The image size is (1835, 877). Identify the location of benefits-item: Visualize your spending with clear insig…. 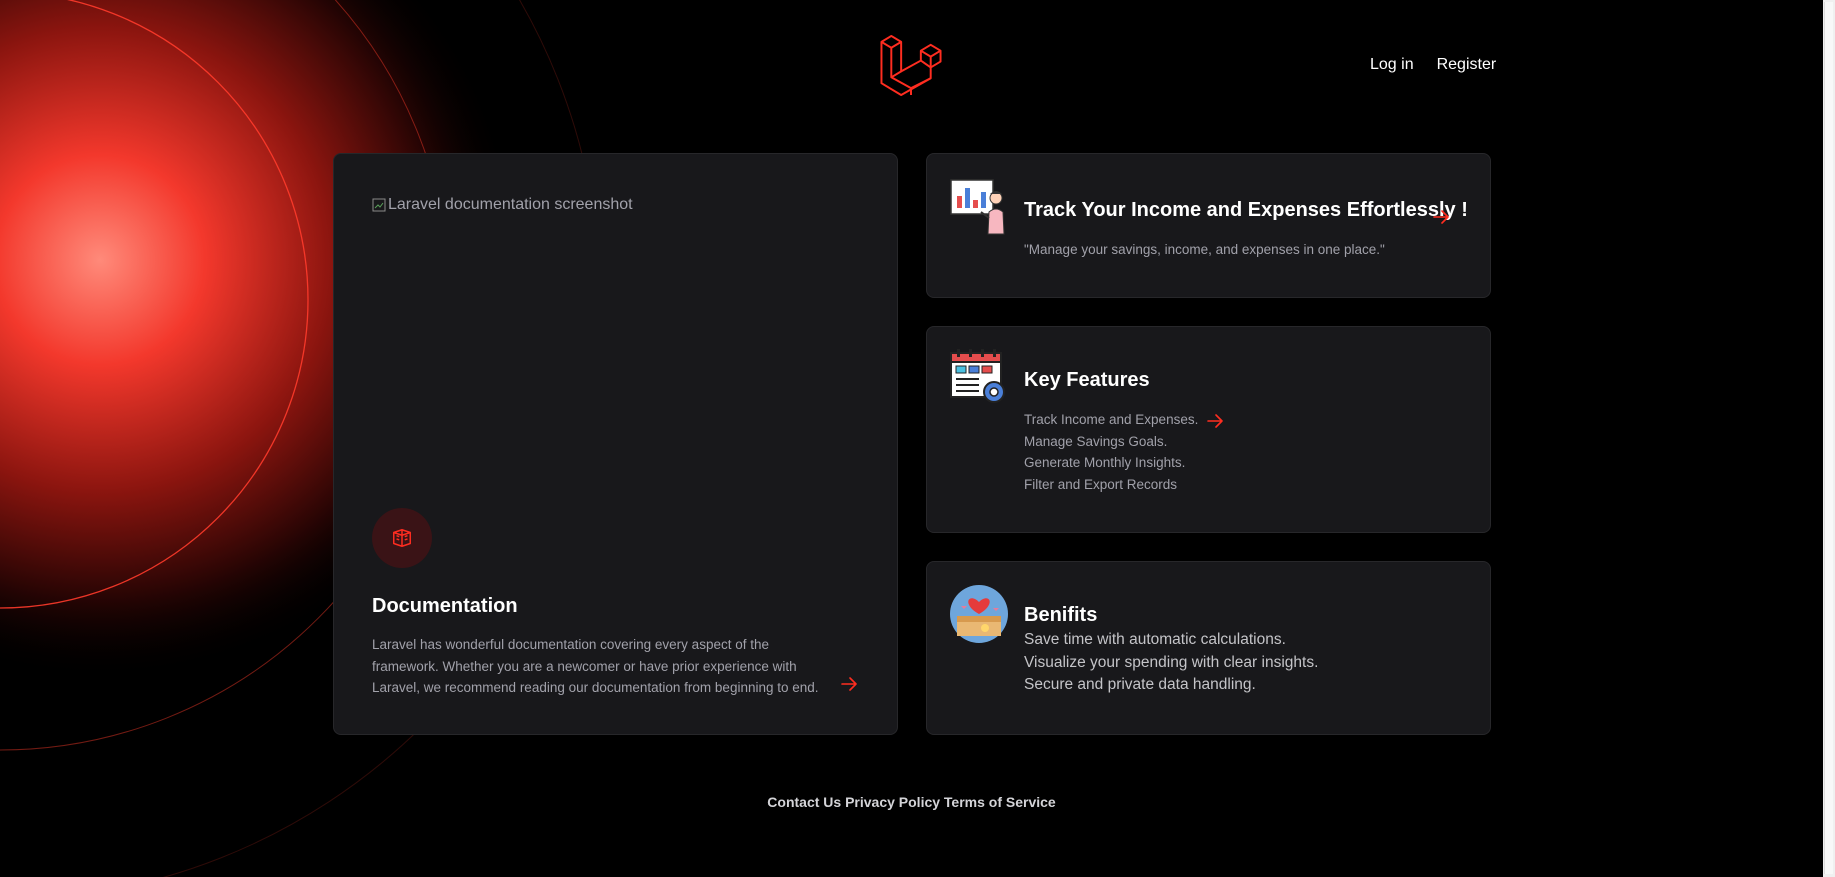
(1171, 662).